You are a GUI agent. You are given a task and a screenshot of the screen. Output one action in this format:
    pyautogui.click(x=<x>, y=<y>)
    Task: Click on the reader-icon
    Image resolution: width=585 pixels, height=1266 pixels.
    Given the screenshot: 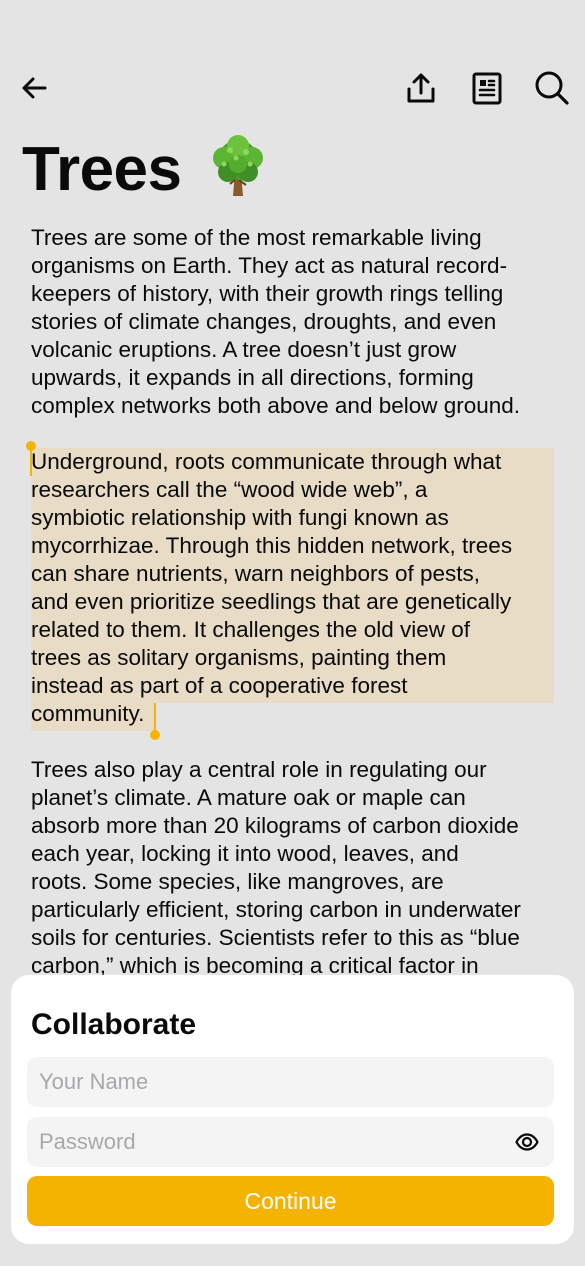 What is the action you would take?
    pyautogui.click(x=487, y=88)
    